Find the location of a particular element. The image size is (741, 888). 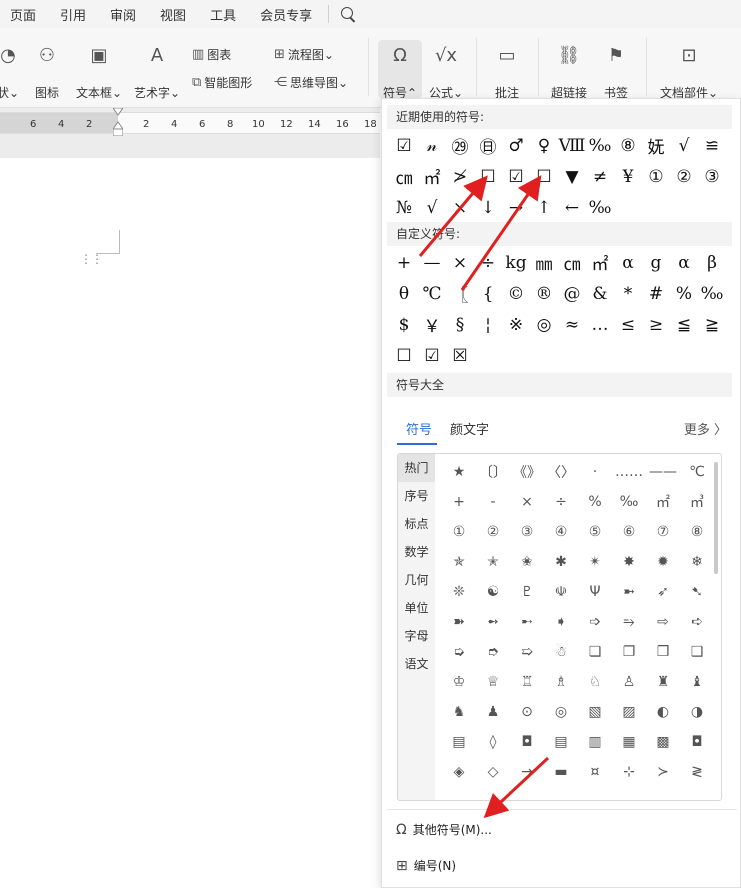

recent-symbol: ② is located at coordinates (684, 176).